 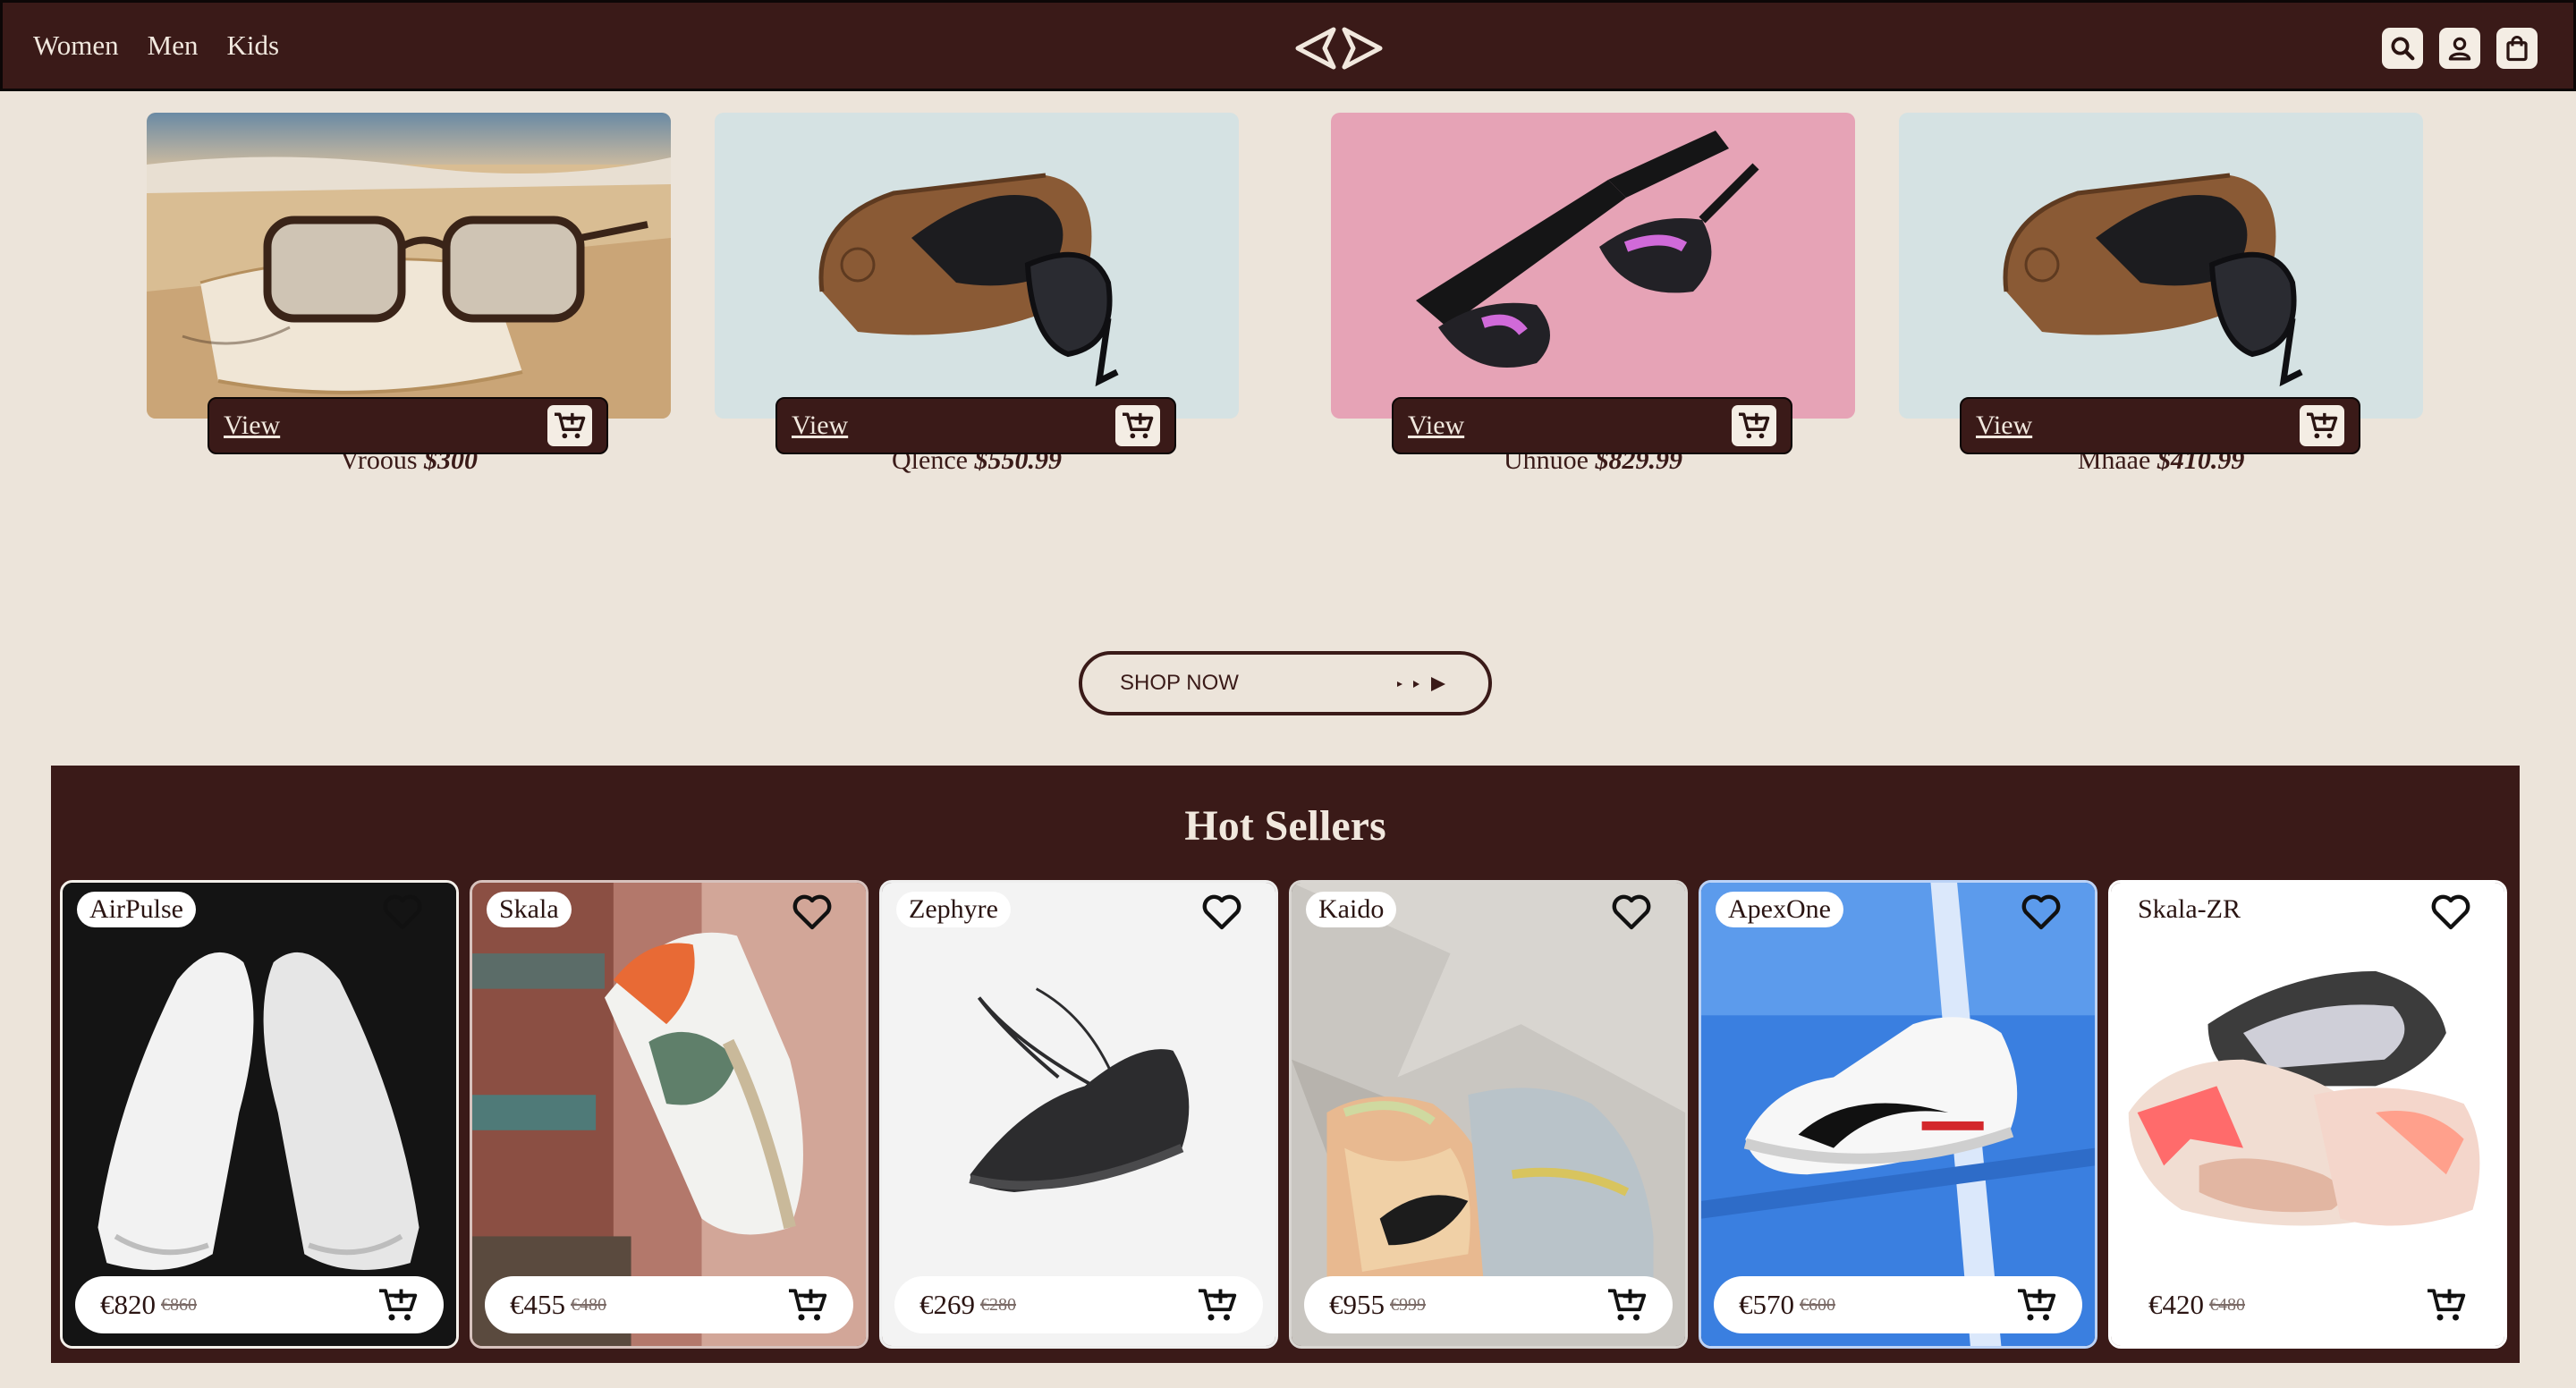 I want to click on price-bar: €820 €860, so click(x=259, y=1305).